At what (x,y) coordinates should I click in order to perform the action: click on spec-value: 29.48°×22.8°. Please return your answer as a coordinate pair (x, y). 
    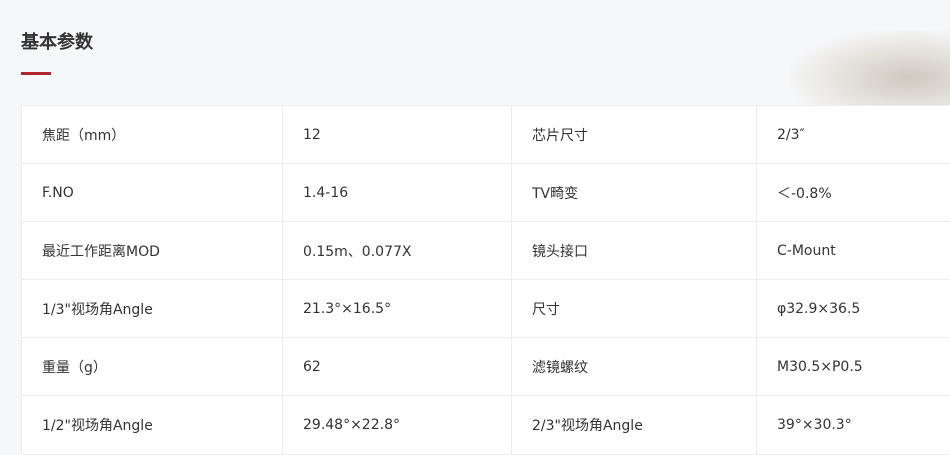
    Looking at the image, I should click on (397, 425).